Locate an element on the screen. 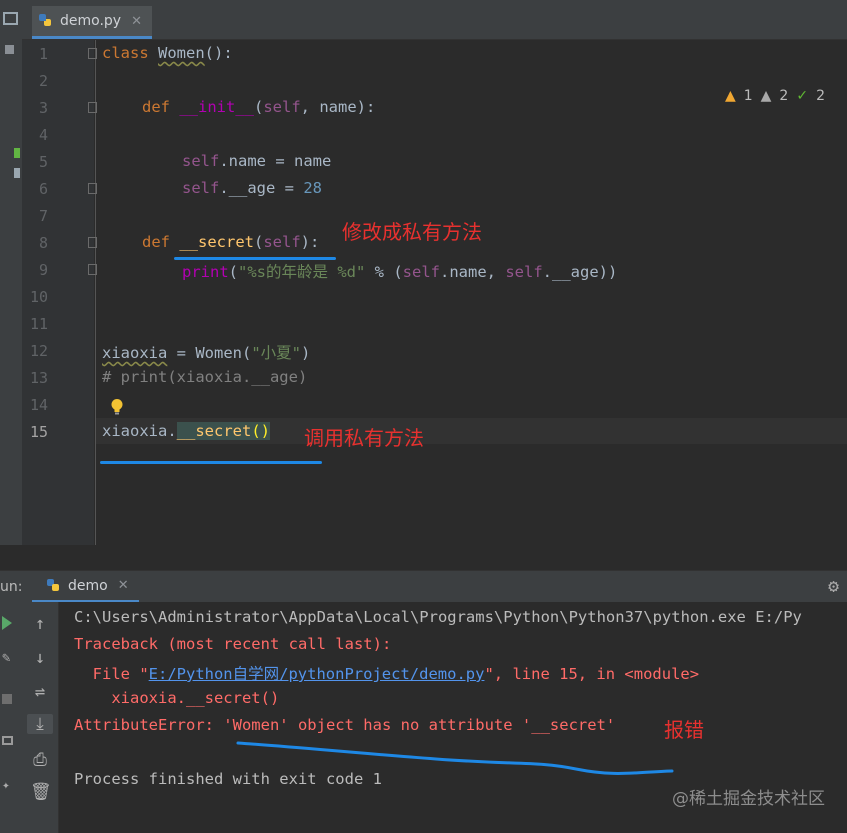  file-link: E:/Python自学网/pythonProject/demo.py is located at coordinates (317, 674).